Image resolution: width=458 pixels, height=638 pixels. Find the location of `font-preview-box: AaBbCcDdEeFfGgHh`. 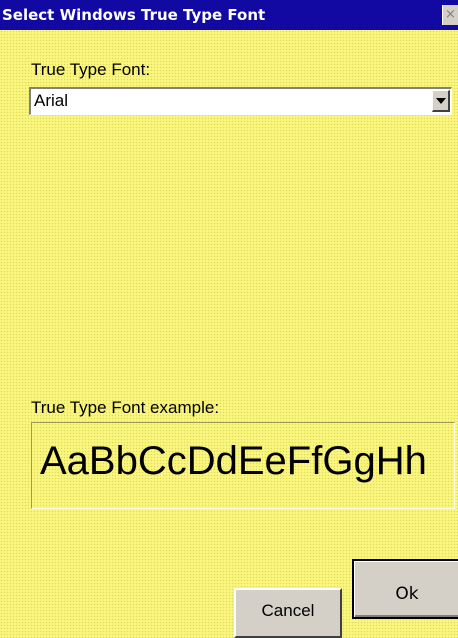

font-preview-box: AaBbCcDdEeFfGgHh is located at coordinates (243, 465).